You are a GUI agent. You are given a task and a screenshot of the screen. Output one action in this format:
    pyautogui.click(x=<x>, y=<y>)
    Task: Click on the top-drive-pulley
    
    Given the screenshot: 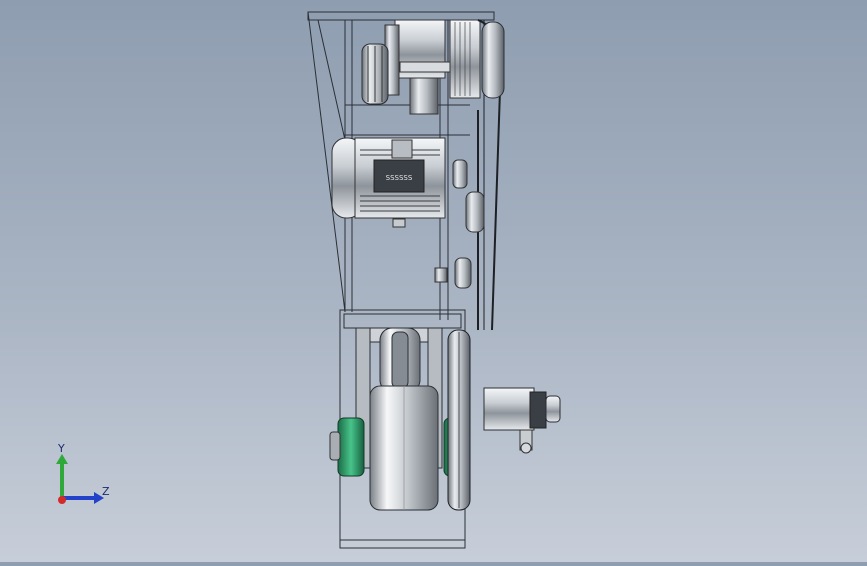 What is the action you would take?
    pyautogui.click(x=493, y=60)
    